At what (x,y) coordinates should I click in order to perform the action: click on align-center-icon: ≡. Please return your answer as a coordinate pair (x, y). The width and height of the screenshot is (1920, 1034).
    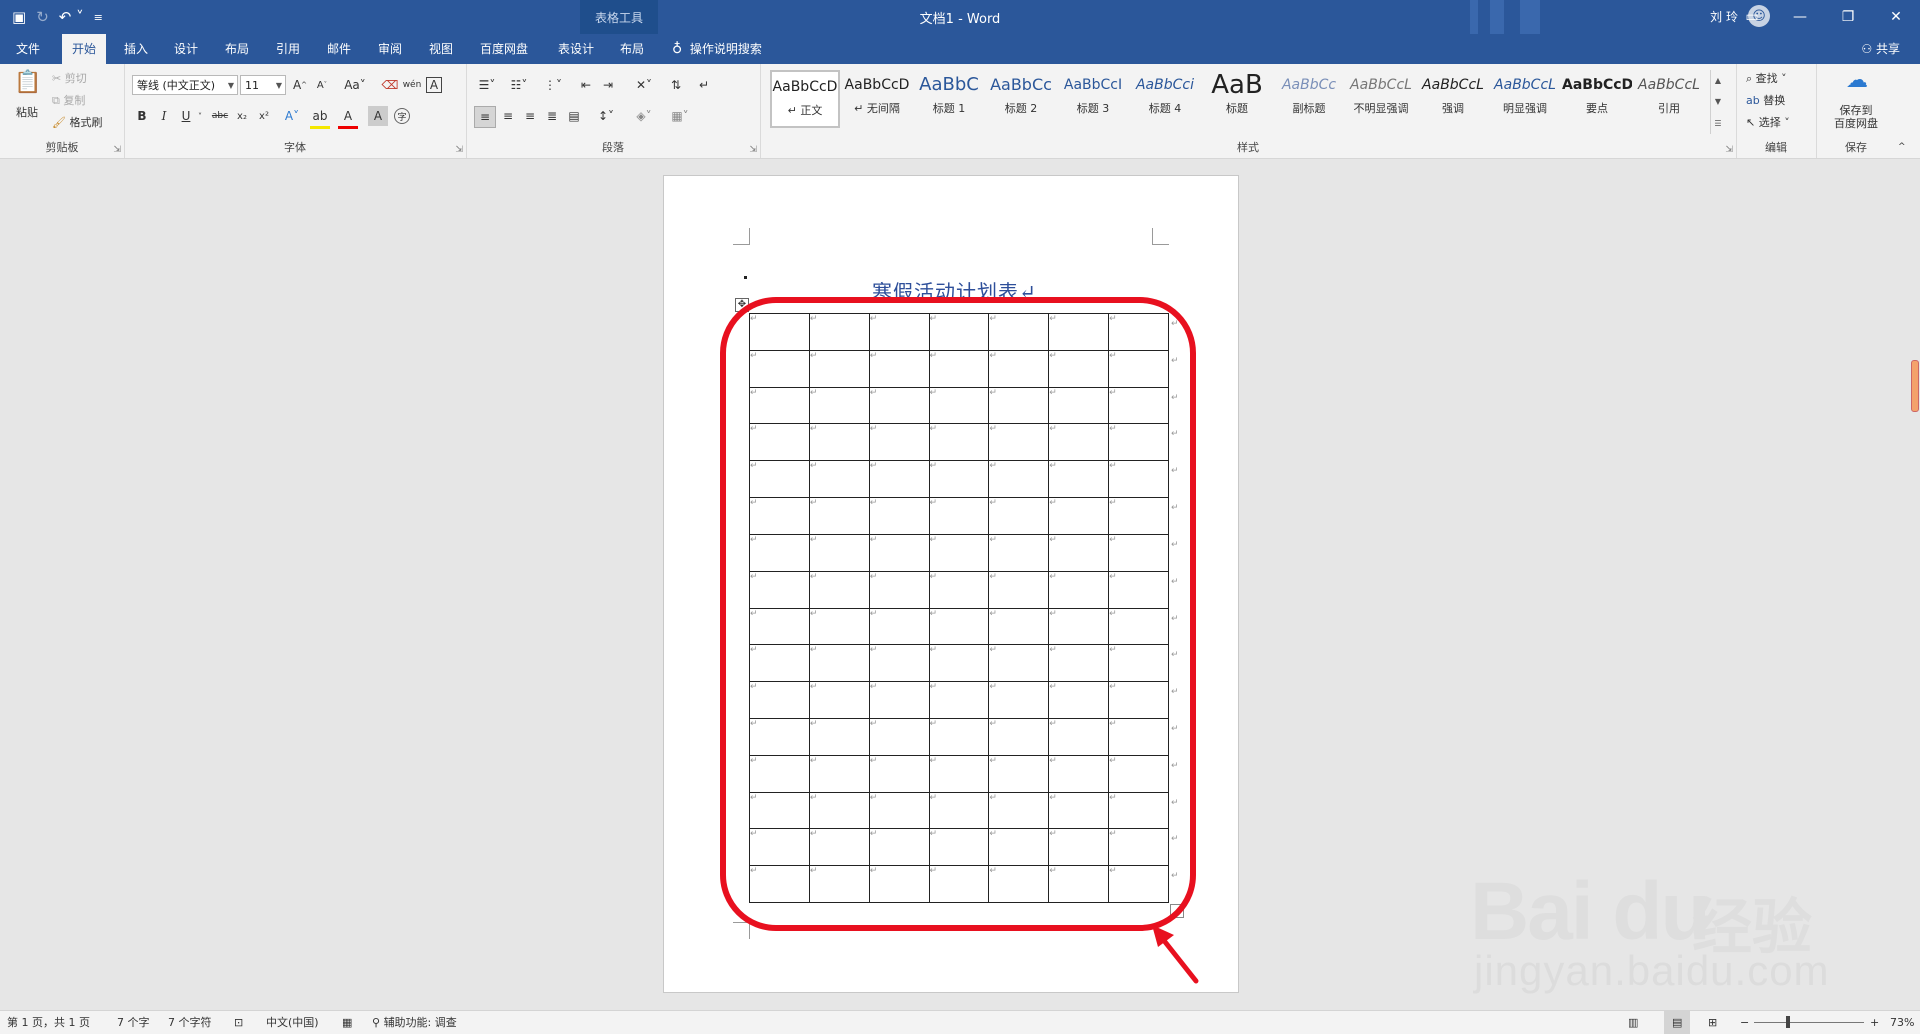
    Looking at the image, I should click on (508, 116).